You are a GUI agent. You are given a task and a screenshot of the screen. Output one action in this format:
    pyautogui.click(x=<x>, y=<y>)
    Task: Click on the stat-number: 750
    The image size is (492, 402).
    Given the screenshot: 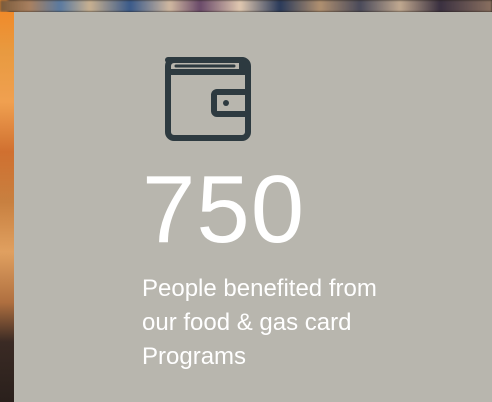 What is the action you would take?
    pyautogui.click(x=224, y=209)
    